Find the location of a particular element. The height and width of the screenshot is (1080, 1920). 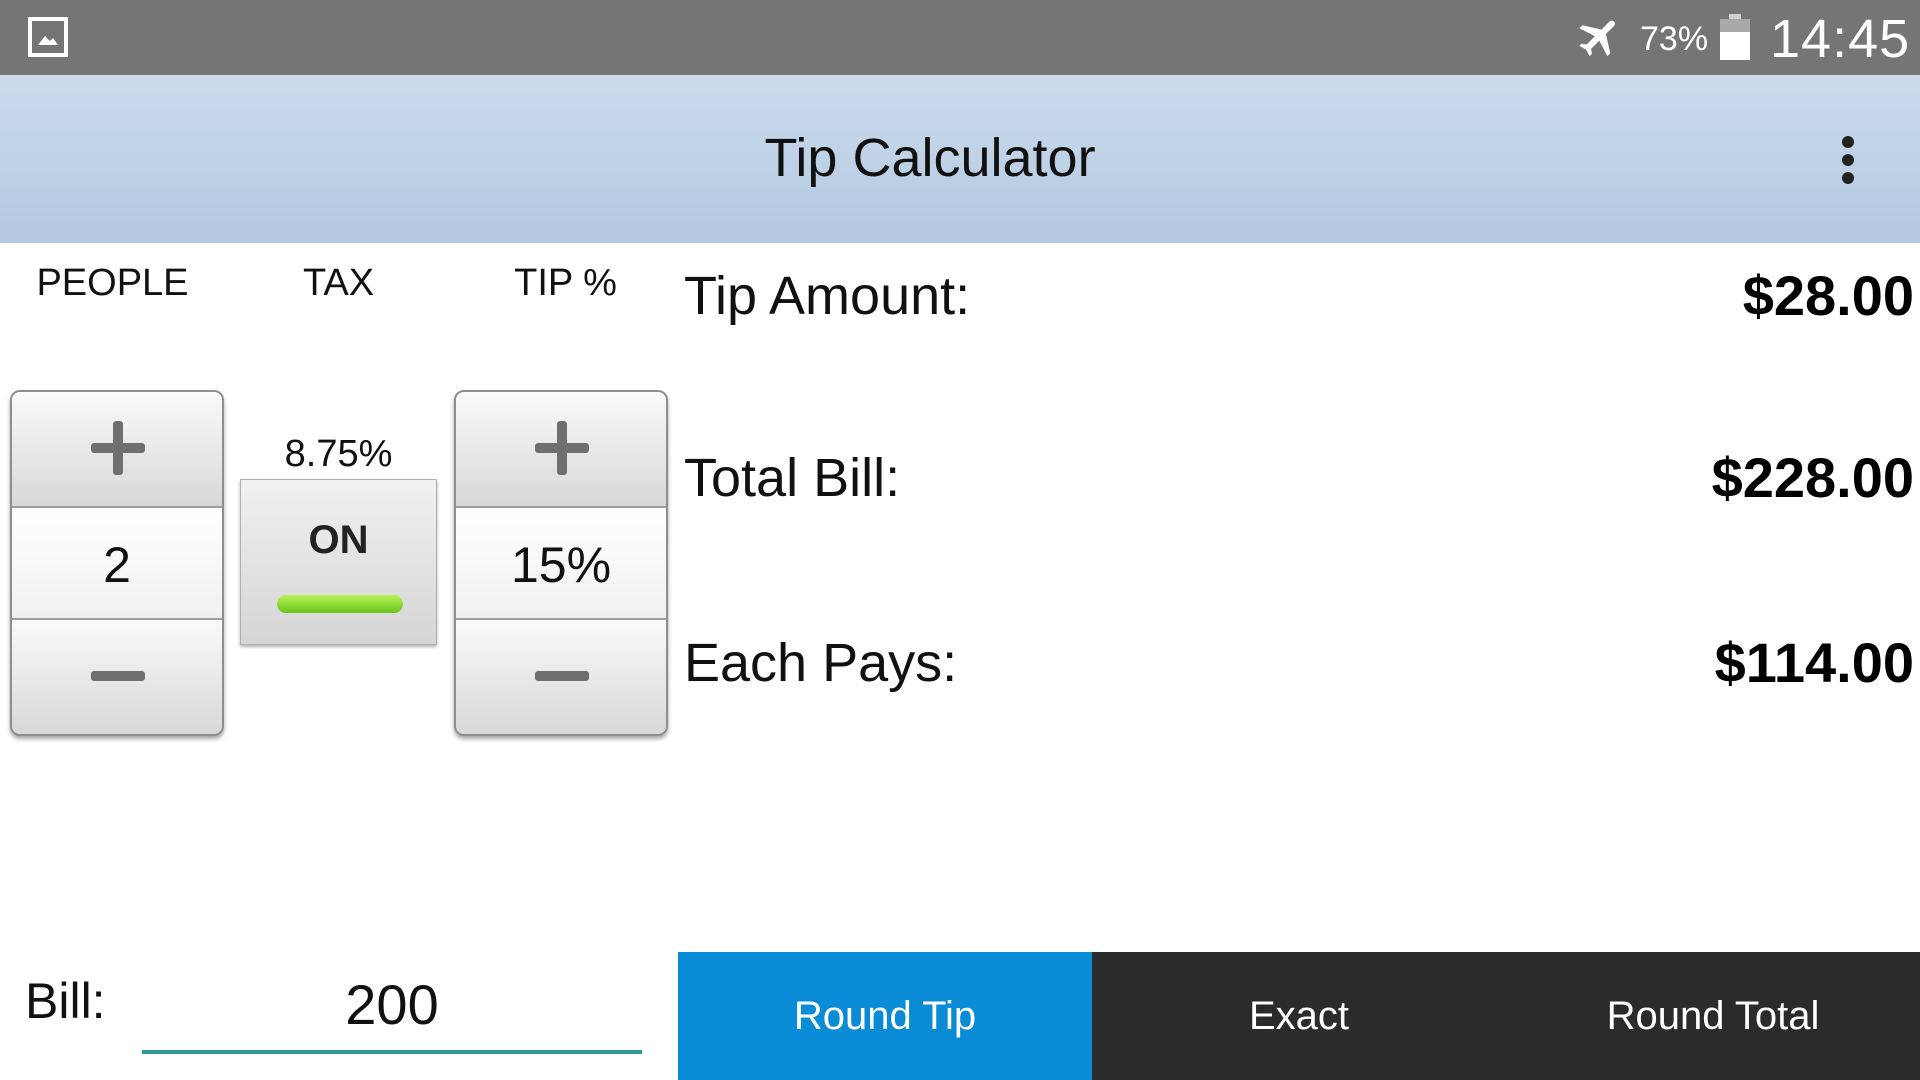

people-stepper: 2 is located at coordinates (117, 563).